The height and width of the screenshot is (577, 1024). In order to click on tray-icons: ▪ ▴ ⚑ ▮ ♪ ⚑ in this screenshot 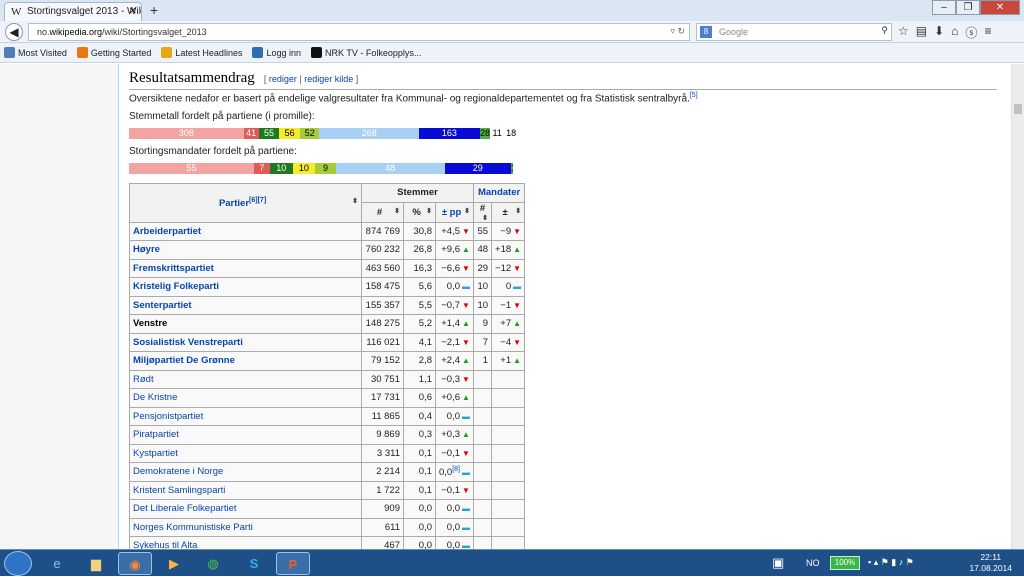, I will do `click(891, 562)`.